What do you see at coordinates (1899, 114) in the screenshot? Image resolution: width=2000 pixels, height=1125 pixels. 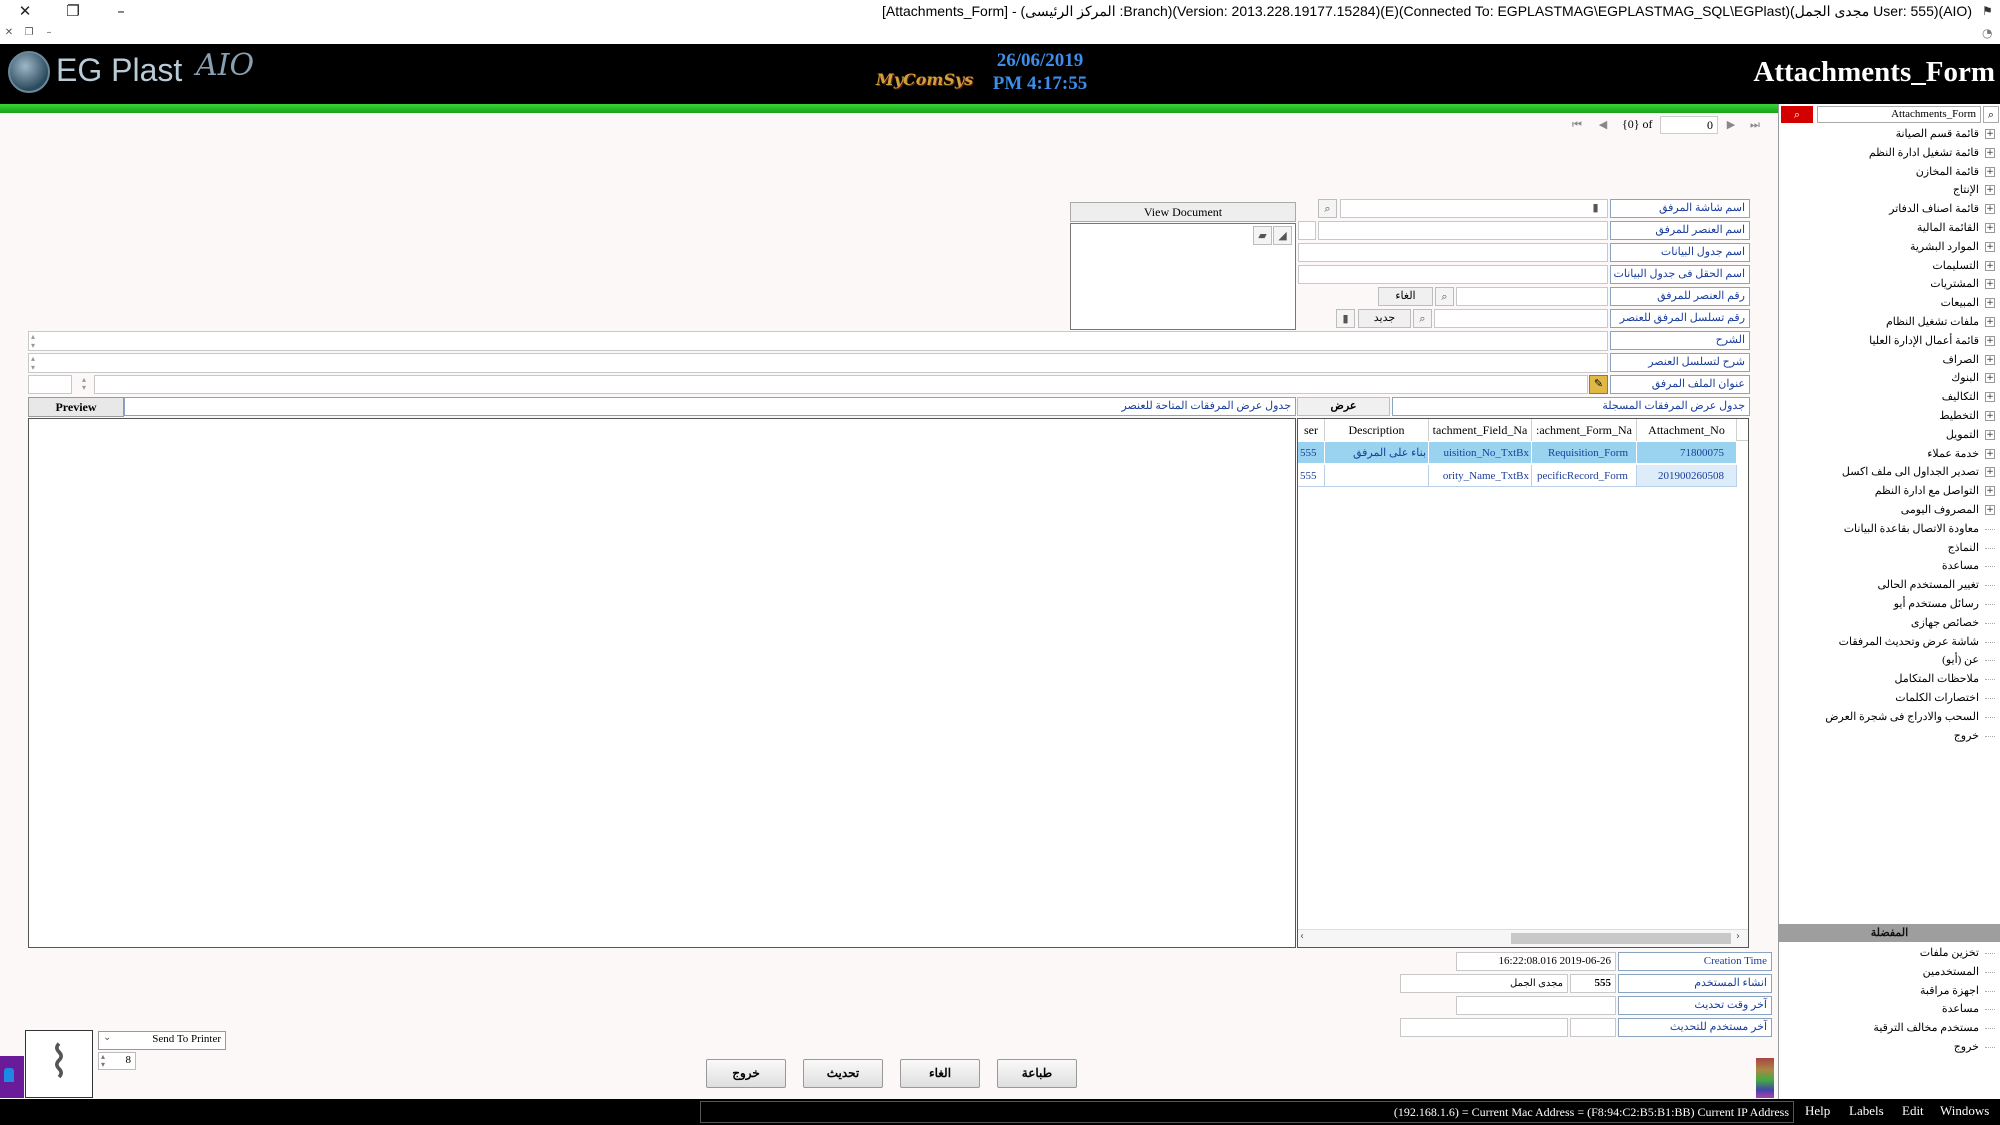 I see `sidebar-search-input: Attachments_Form` at bounding box center [1899, 114].